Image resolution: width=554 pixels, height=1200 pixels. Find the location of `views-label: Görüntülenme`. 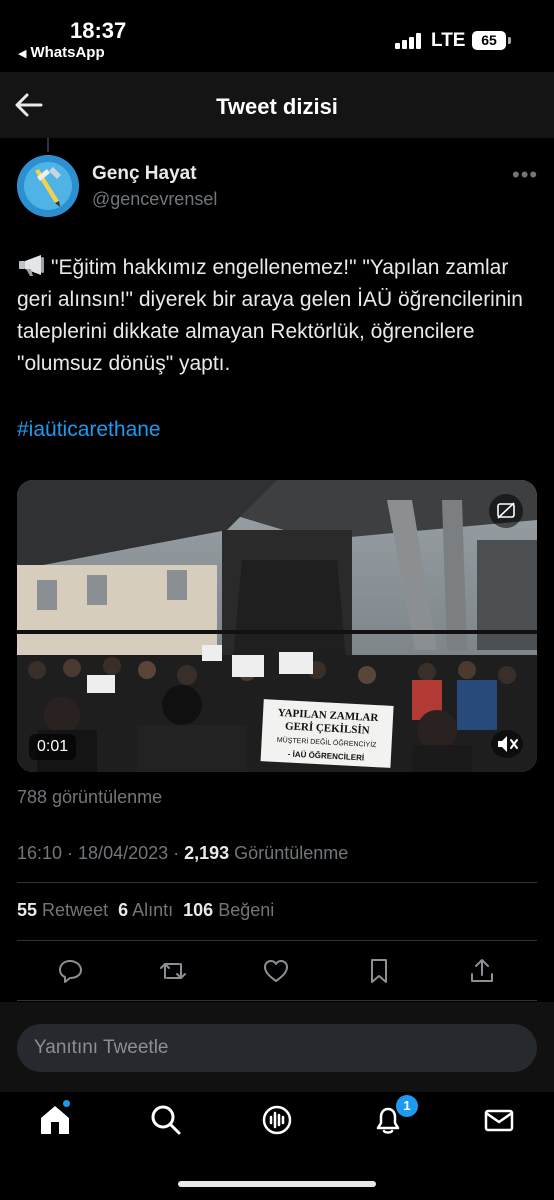

views-label: Görüntülenme is located at coordinates (289, 853).